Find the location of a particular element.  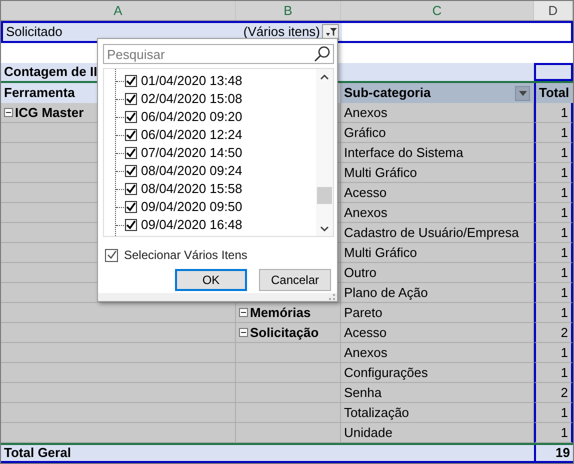

list-item: 08/04/2020 09:24 is located at coordinates (191, 171).